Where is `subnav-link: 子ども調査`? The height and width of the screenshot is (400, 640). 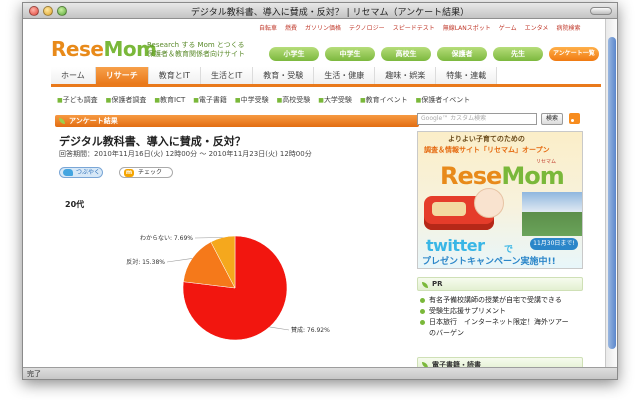
subnav-link: 子ども調査 is located at coordinates (77, 100).